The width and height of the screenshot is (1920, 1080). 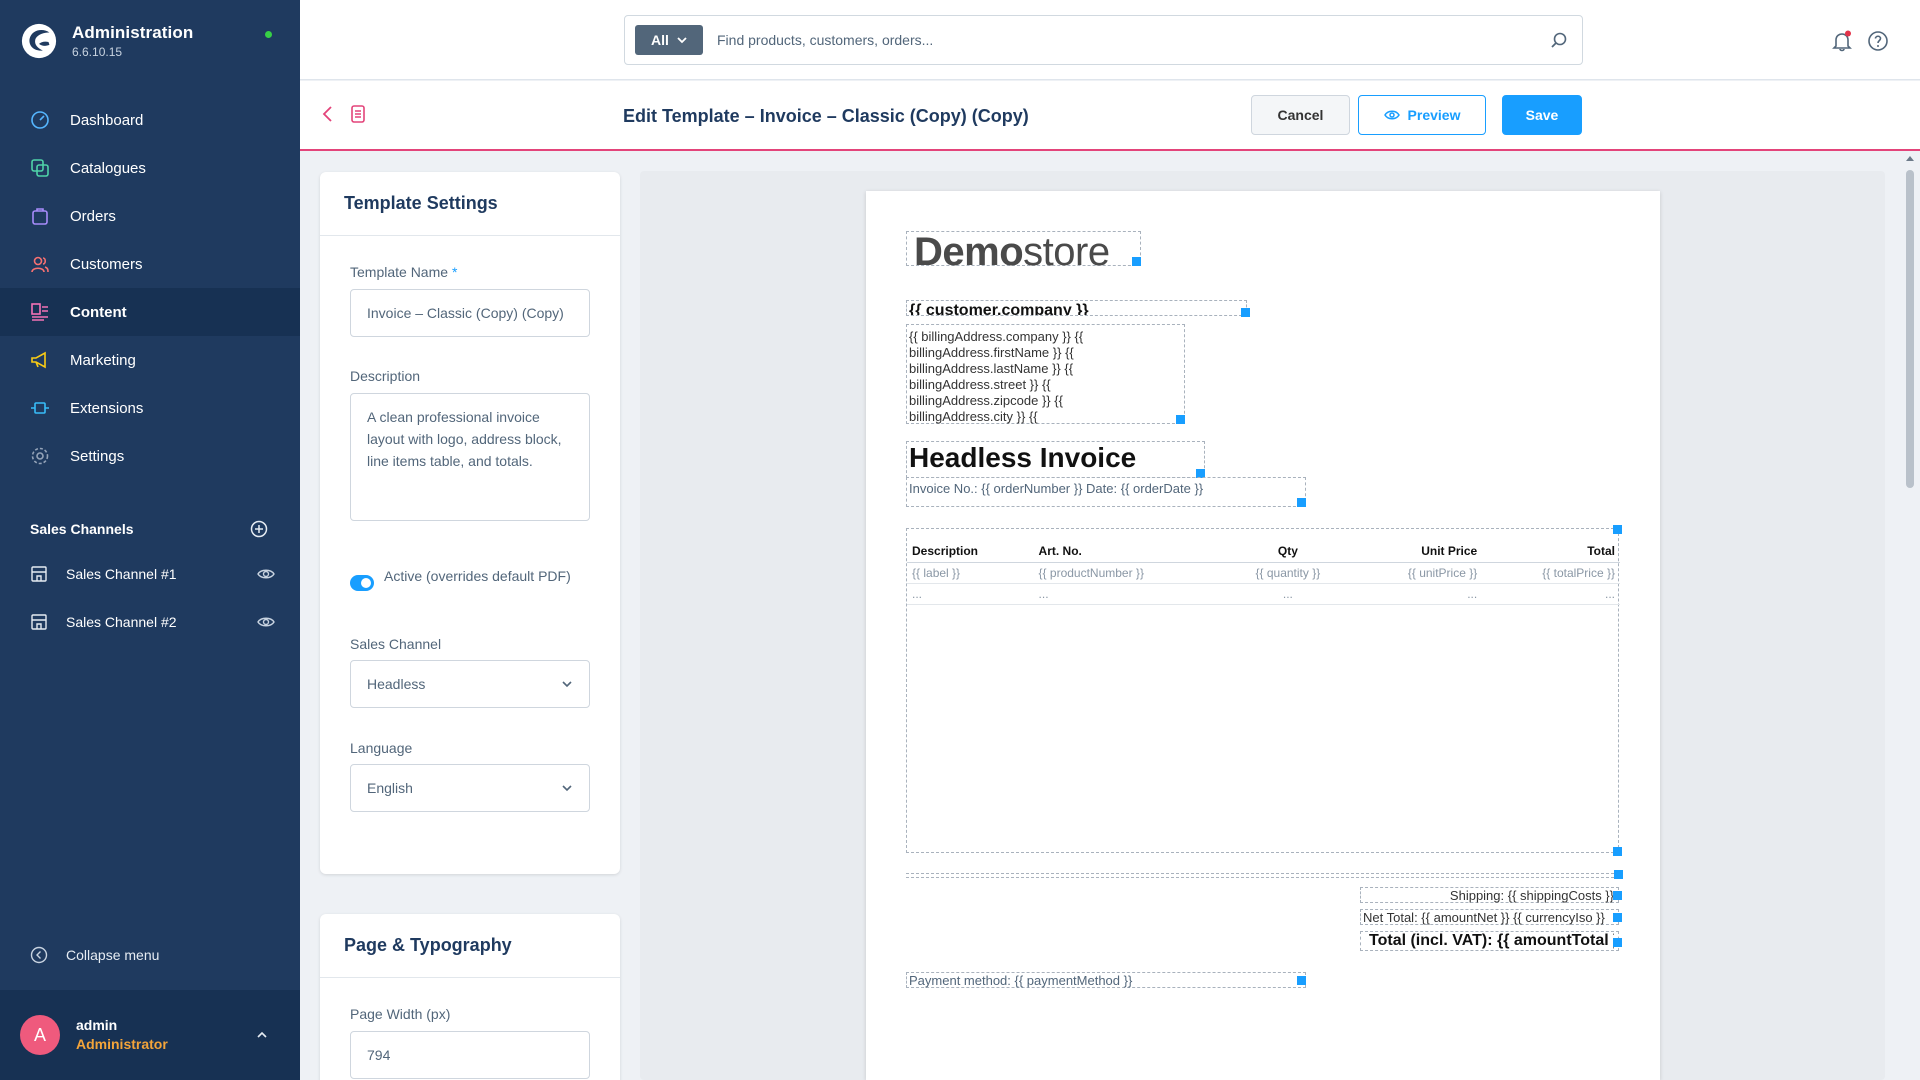 What do you see at coordinates (1842, 41) in the screenshot?
I see `notification-bell-icon` at bounding box center [1842, 41].